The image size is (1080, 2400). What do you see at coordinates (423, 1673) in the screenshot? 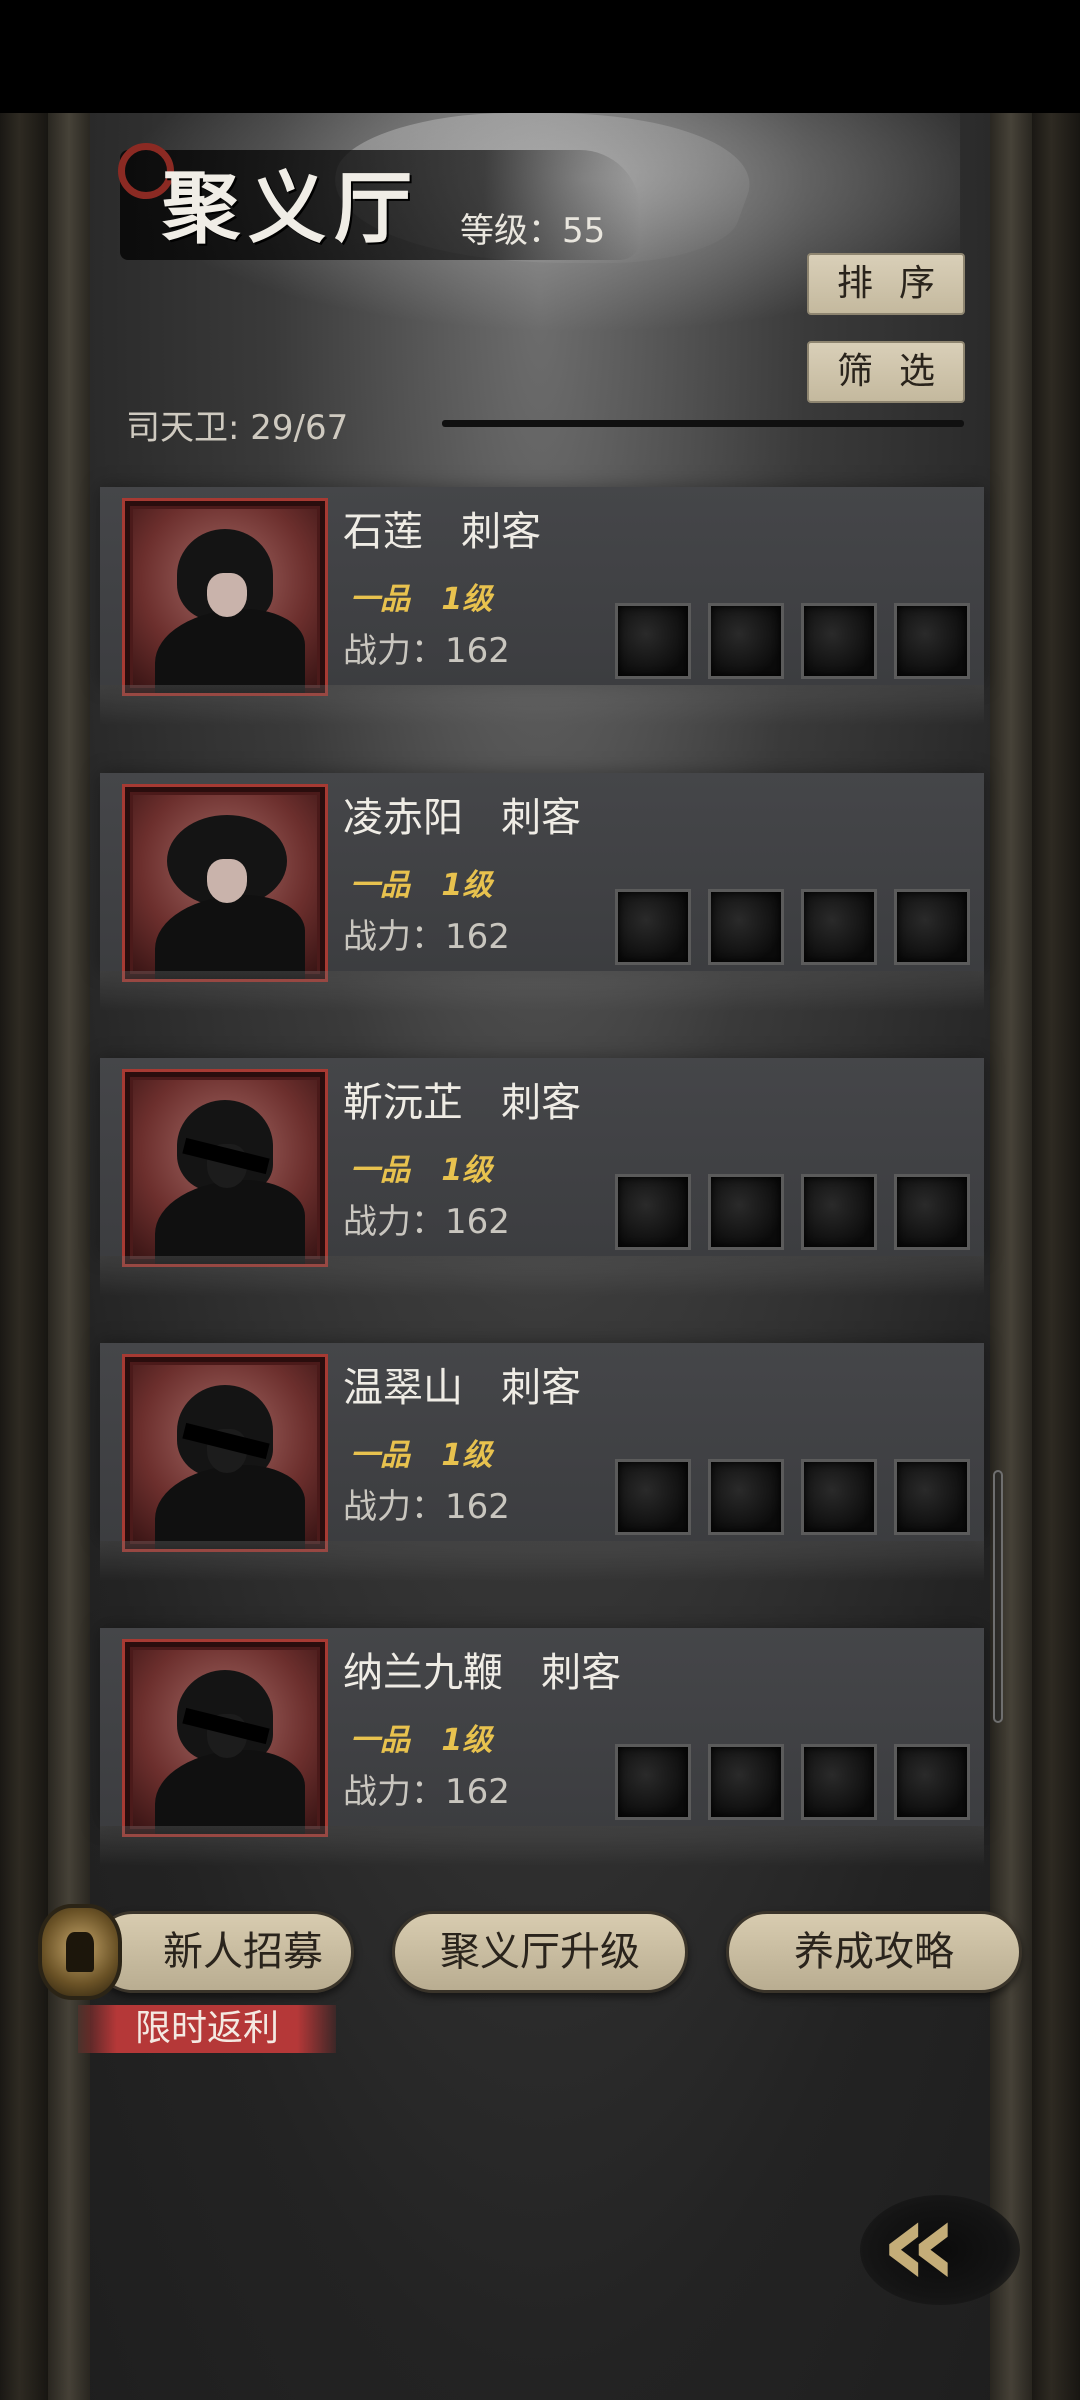
I see `member-name: 纳兰九鞭` at bounding box center [423, 1673].